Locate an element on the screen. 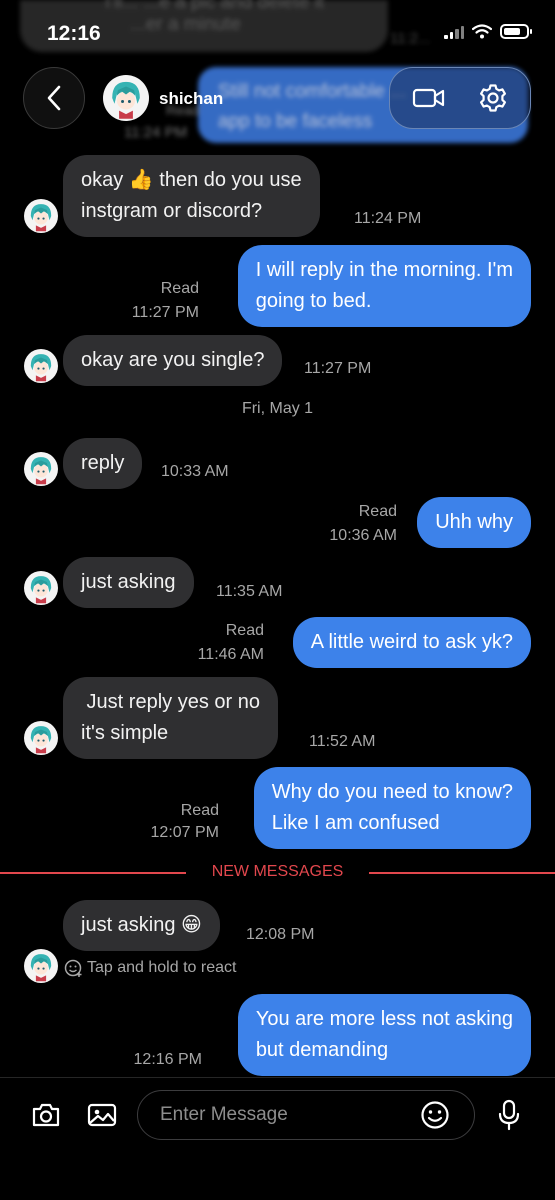  video-camera-icon is located at coordinates (429, 98).